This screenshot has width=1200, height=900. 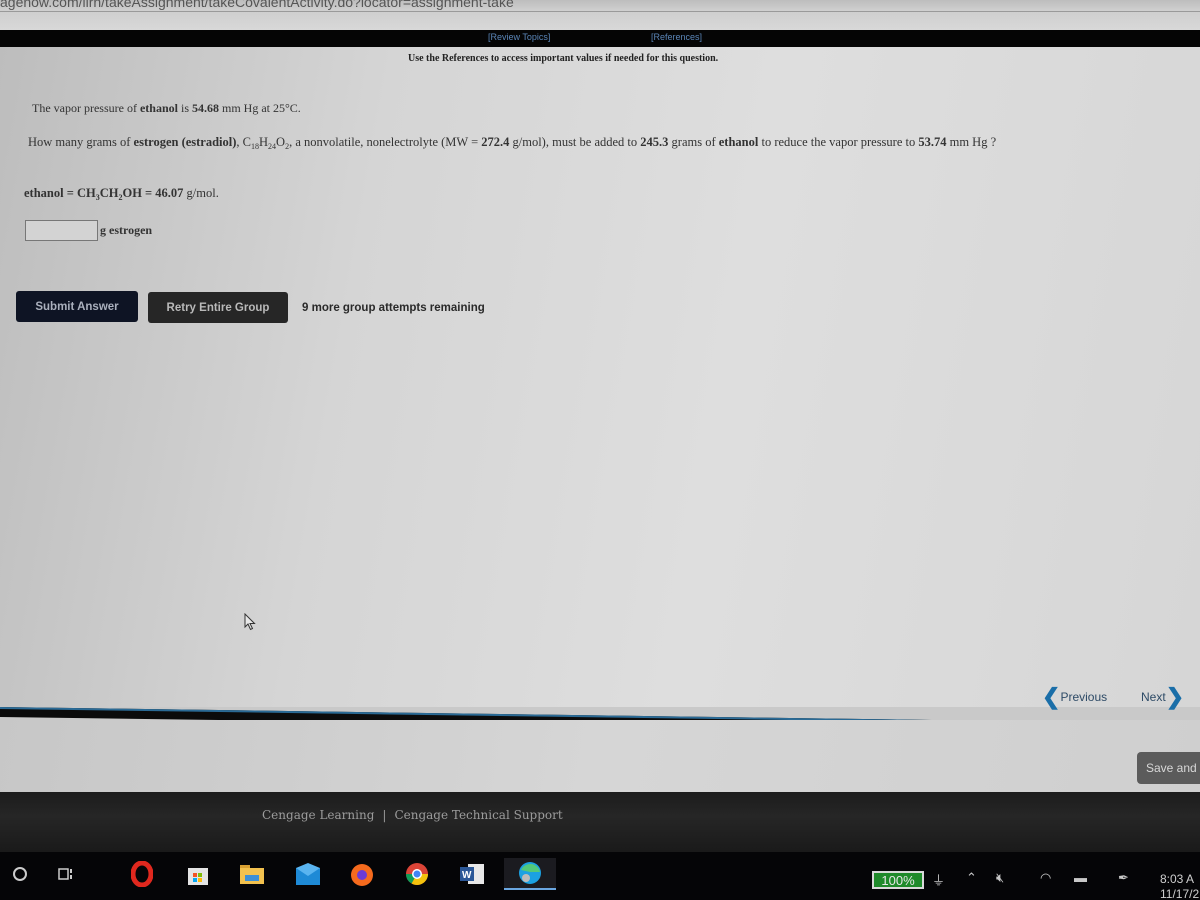 What do you see at coordinates (676, 37) in the screenshot?
I see `references-link: [References]` at bounding box center [676, 37].